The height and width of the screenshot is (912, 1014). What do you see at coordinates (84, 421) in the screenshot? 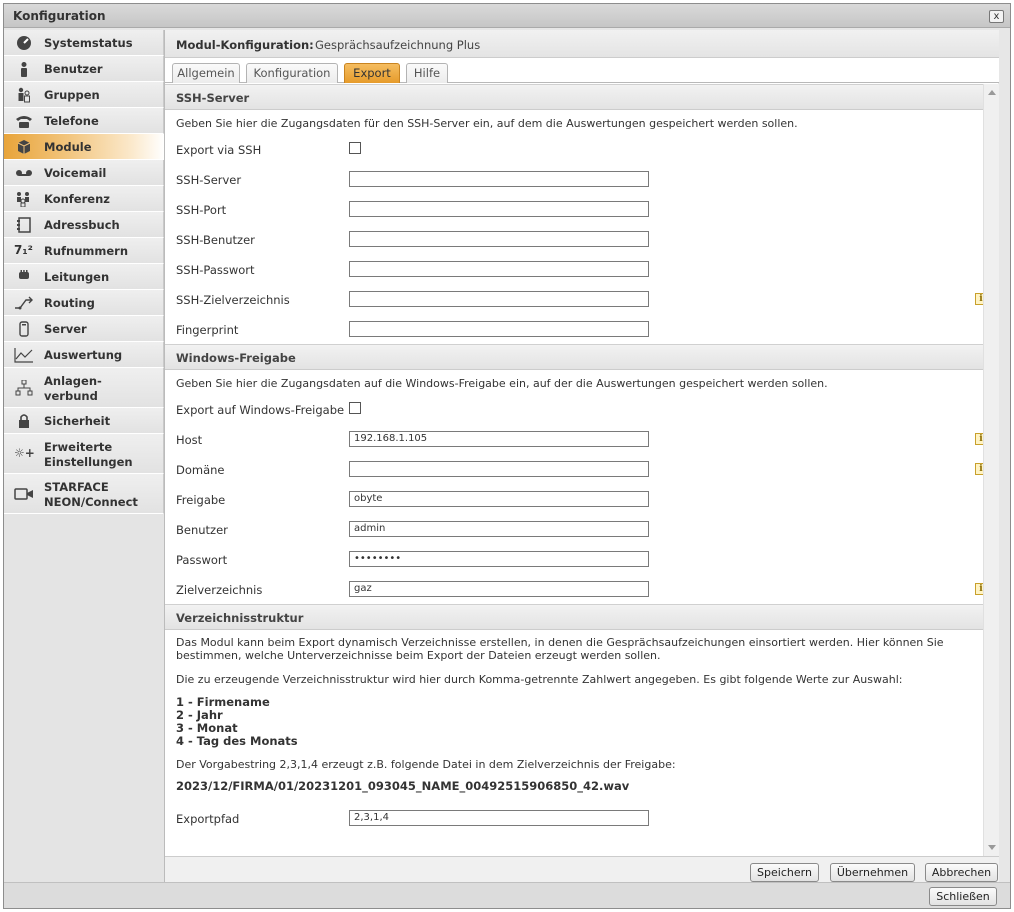
I see `sidebar-item-sicherheit: Sicherheit` at bounding box center [84, 421].